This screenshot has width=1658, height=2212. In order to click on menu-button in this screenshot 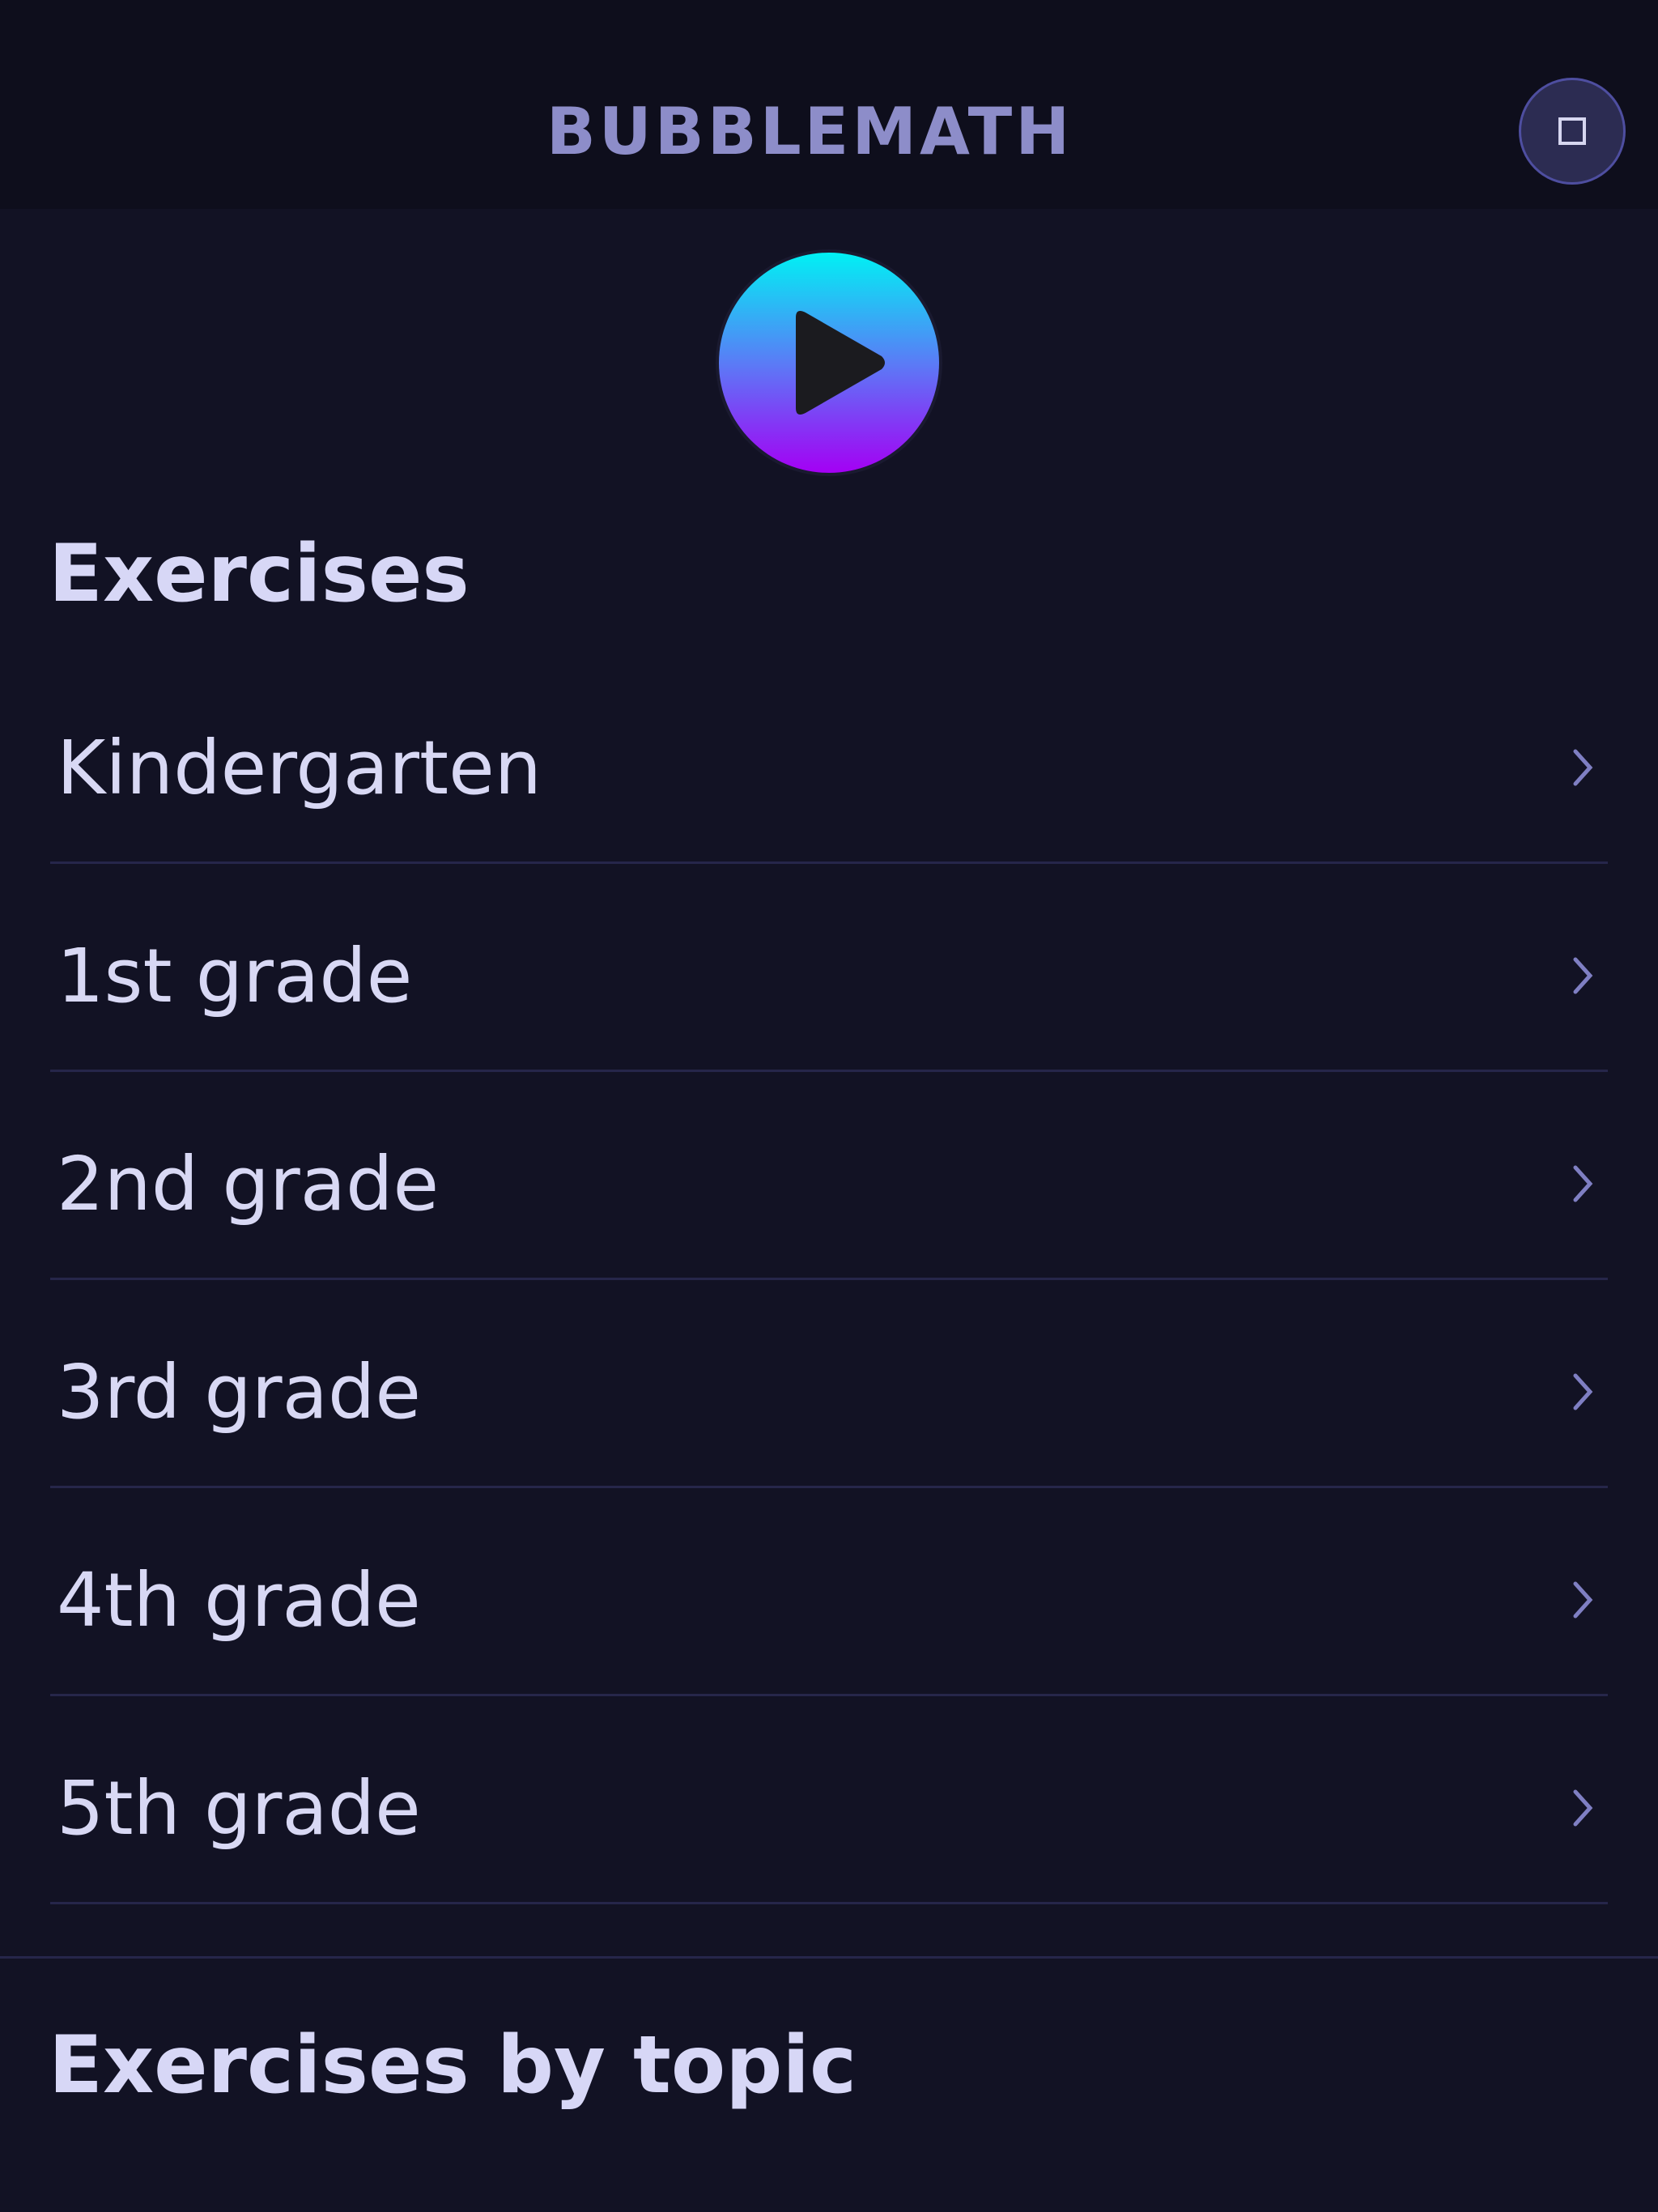, I will do `click(1572, 132)`.